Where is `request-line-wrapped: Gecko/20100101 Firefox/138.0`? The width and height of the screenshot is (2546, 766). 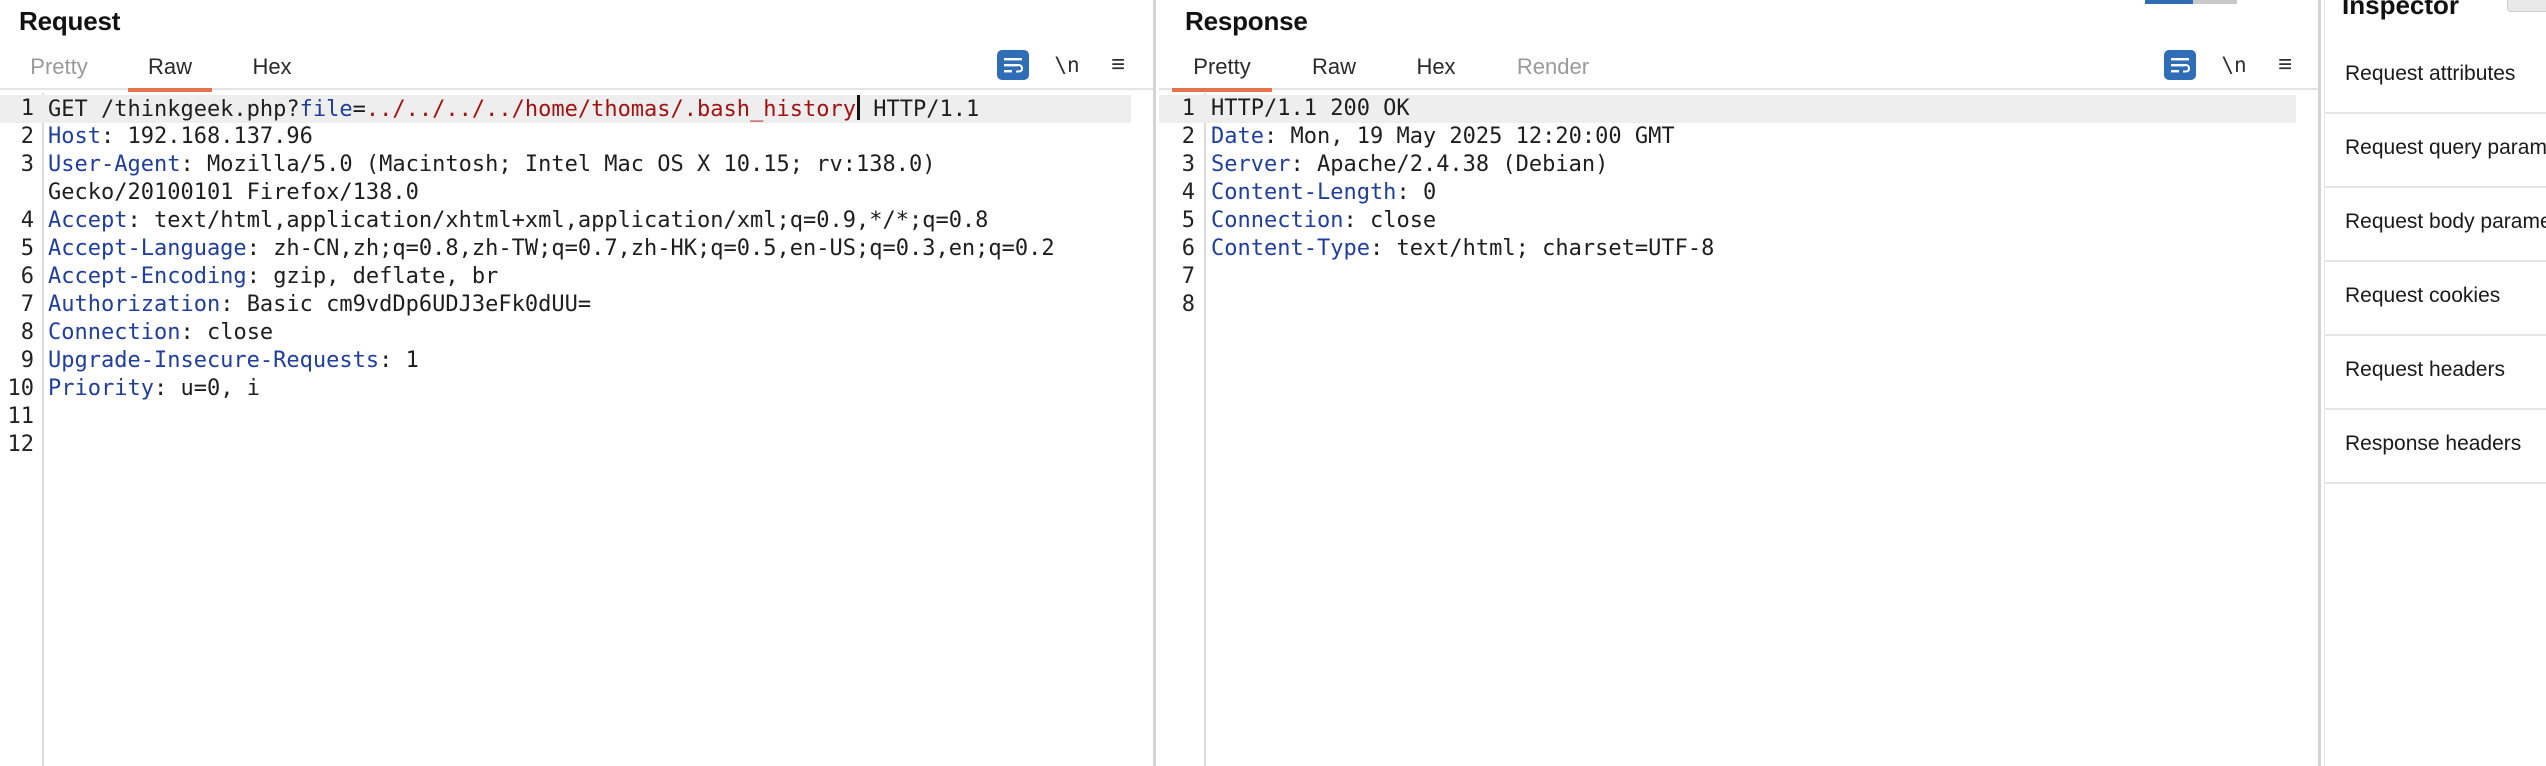
request-line-wrapped: Gecko/20100101 Firefox/138.0 is located at coordinates (576, 193).